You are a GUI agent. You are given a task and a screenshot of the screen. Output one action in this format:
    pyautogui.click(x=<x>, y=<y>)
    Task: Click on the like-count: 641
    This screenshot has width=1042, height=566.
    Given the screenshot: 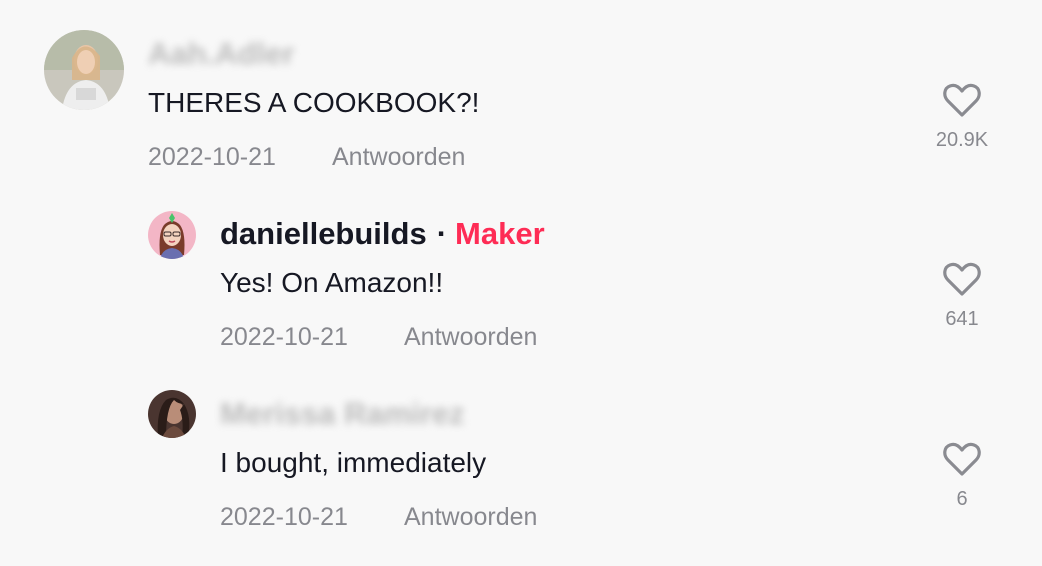 What is the action you would take?
    pyautogui.click(x=962, y=319)
    